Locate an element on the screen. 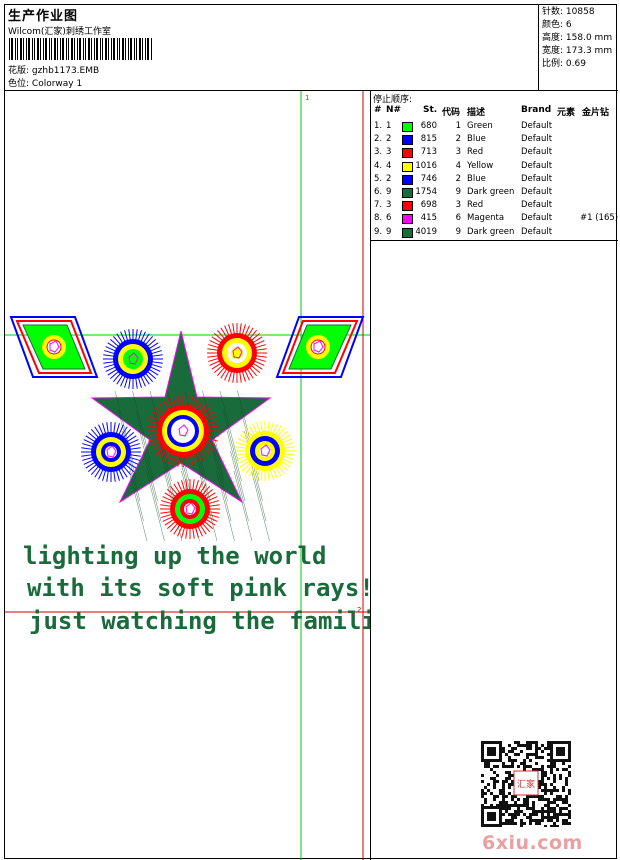  table-header: # N# St. 代码 描述 Brand 元素 金片钻 is located at coordinates (494, 111).